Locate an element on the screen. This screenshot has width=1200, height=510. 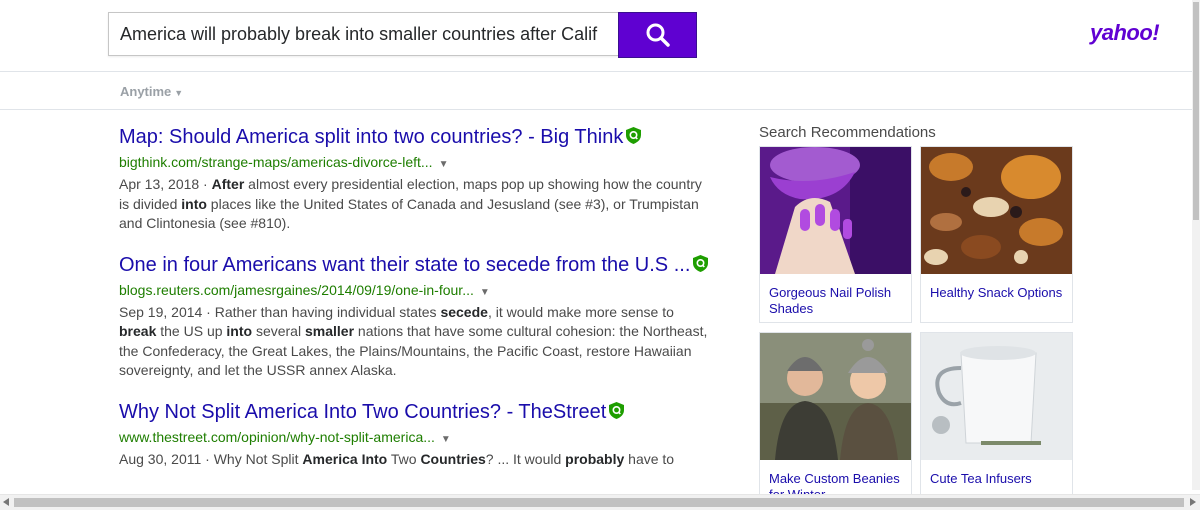
result-date: Aug 30, 2011 is located at coordinates (160, 458).